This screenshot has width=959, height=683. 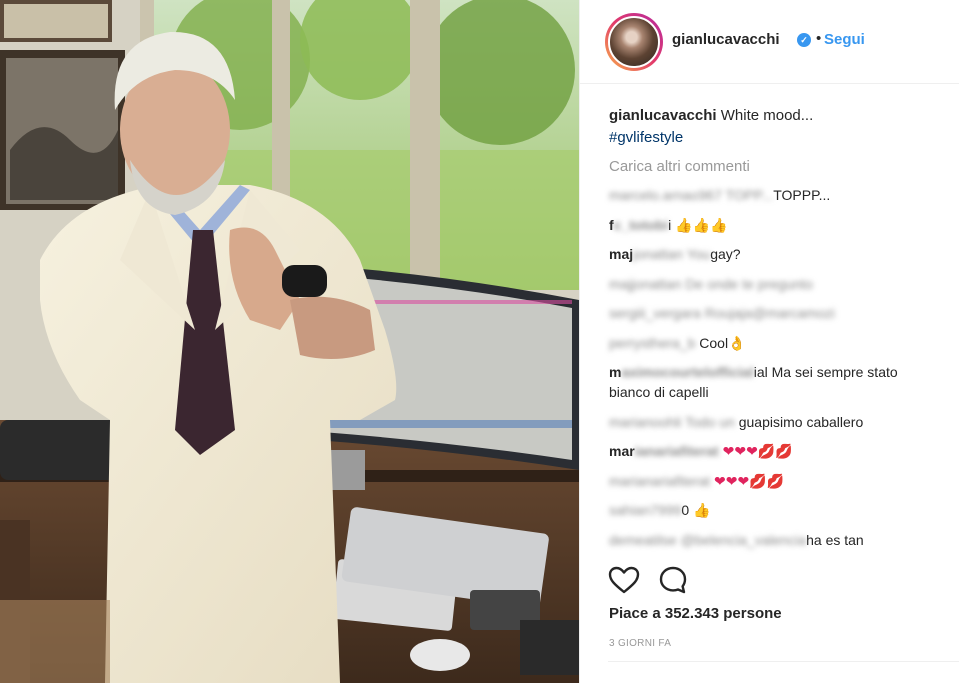 What do you see at coordinates (655, 313) in the screenshot?
I see `comment-blurred-text: sergiii_vergara` at bounding box center [655, 313].